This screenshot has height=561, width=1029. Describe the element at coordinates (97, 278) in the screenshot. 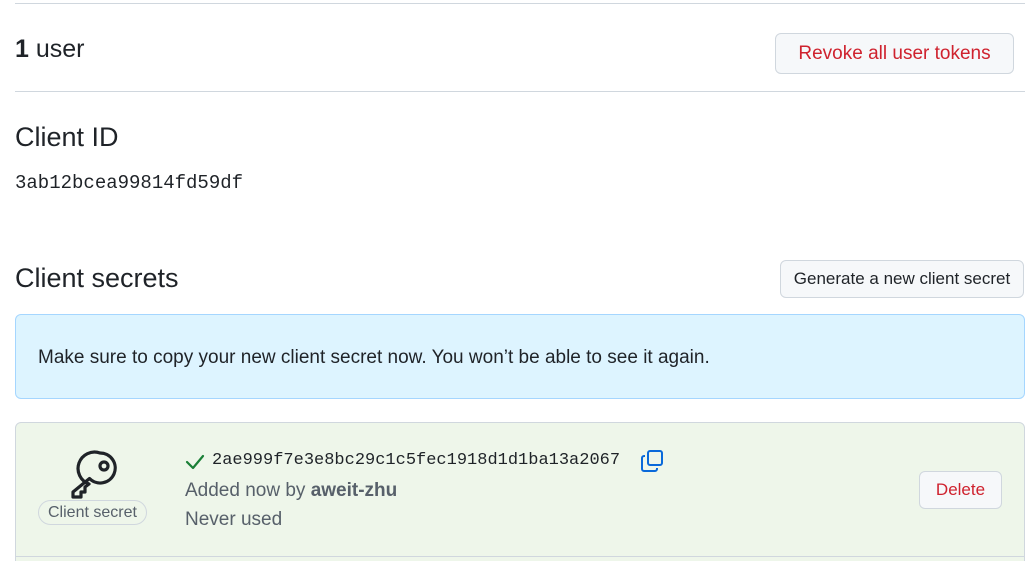

I see `client-secrets-title: Client secrets` at that location.